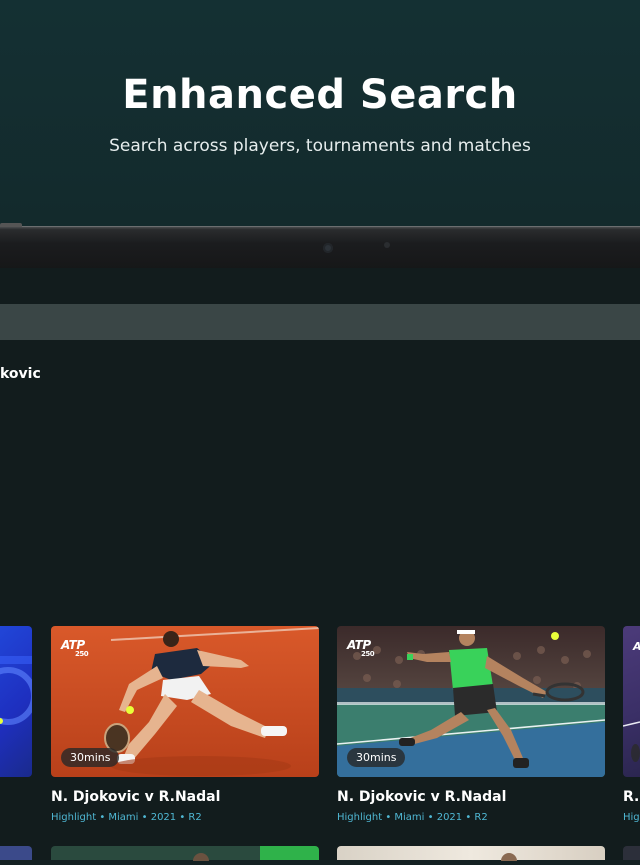 Image resolution: width=640 pixels, height=865 pixels. I want to click on device-edge, so click(11, 225).